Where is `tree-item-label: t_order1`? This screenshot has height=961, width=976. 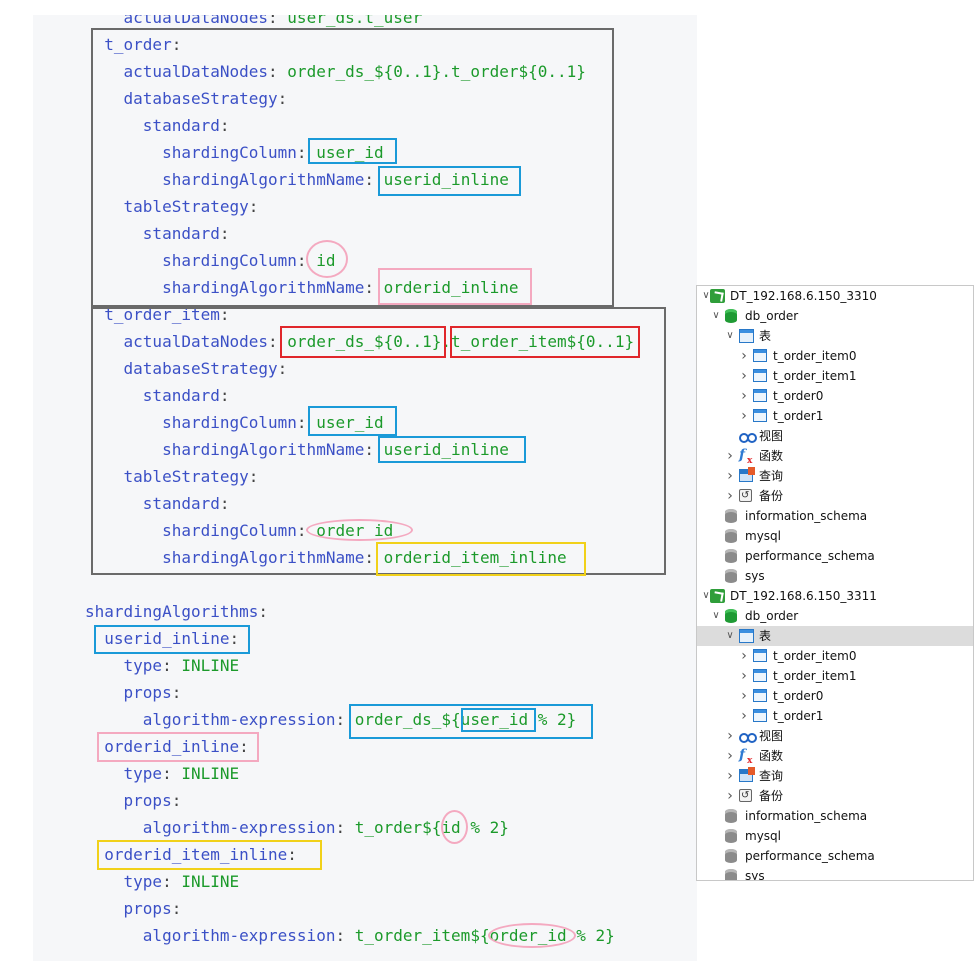
tree-item-label: t_order1 is located at coordinates (798, 416).